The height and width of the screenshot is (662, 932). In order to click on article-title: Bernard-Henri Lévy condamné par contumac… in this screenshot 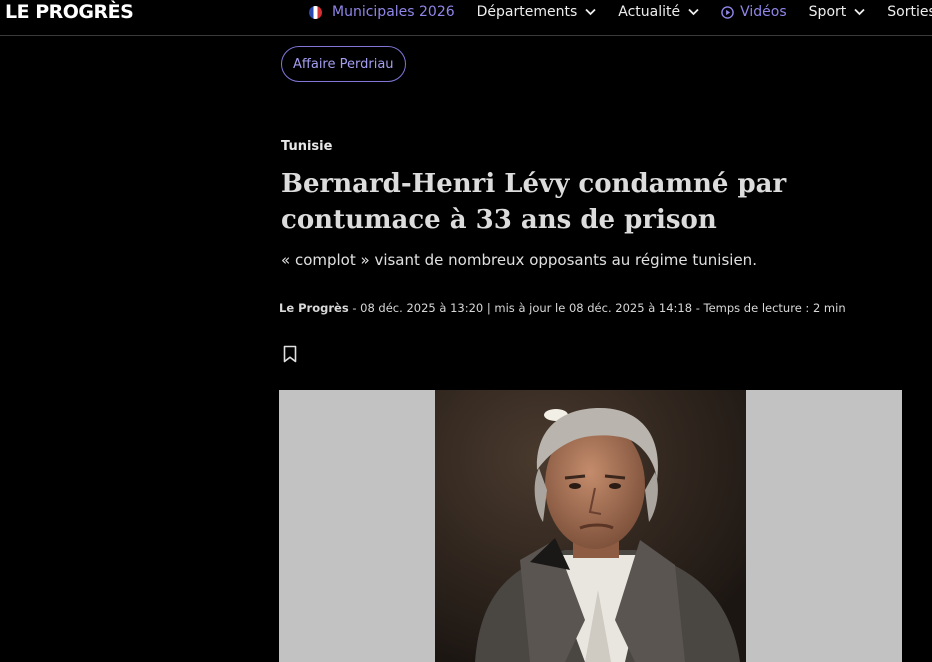, I will do `click(534, 202)`.